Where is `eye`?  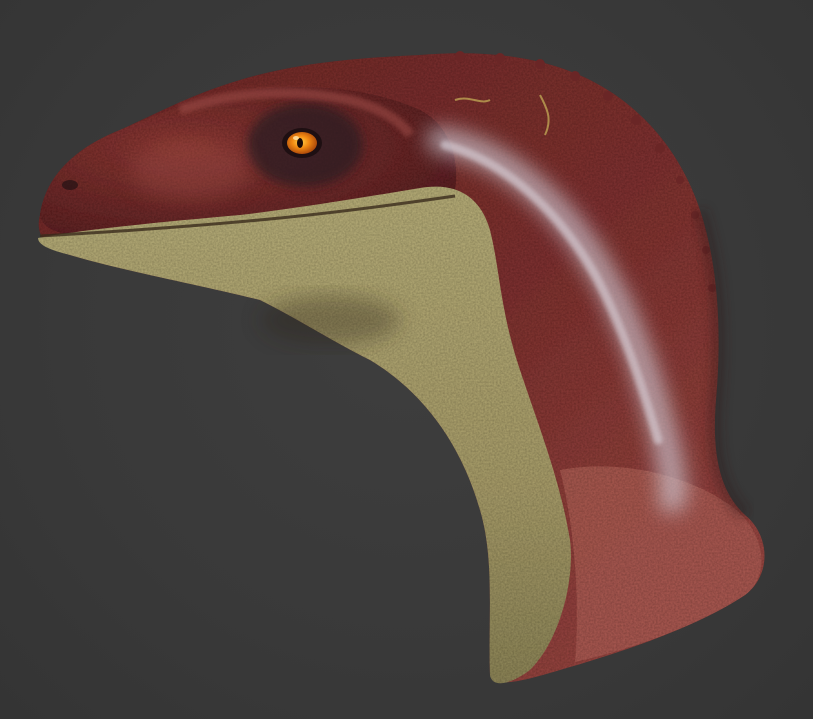 eye is located at coordinates (302, 143).